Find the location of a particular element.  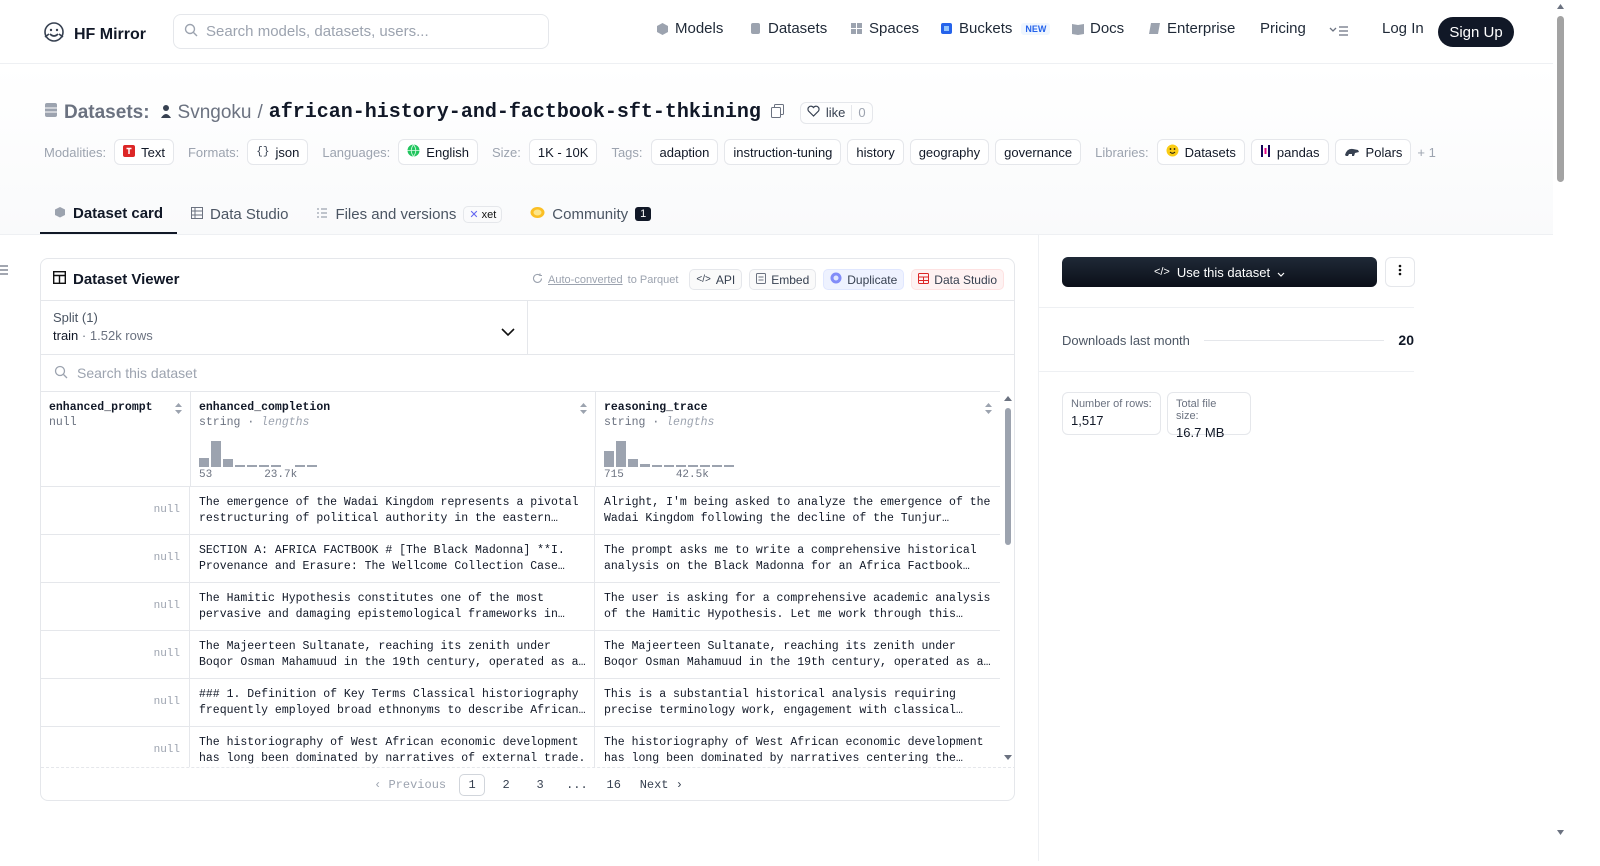

like-button: like 0 is located at coordinates (836, 112).